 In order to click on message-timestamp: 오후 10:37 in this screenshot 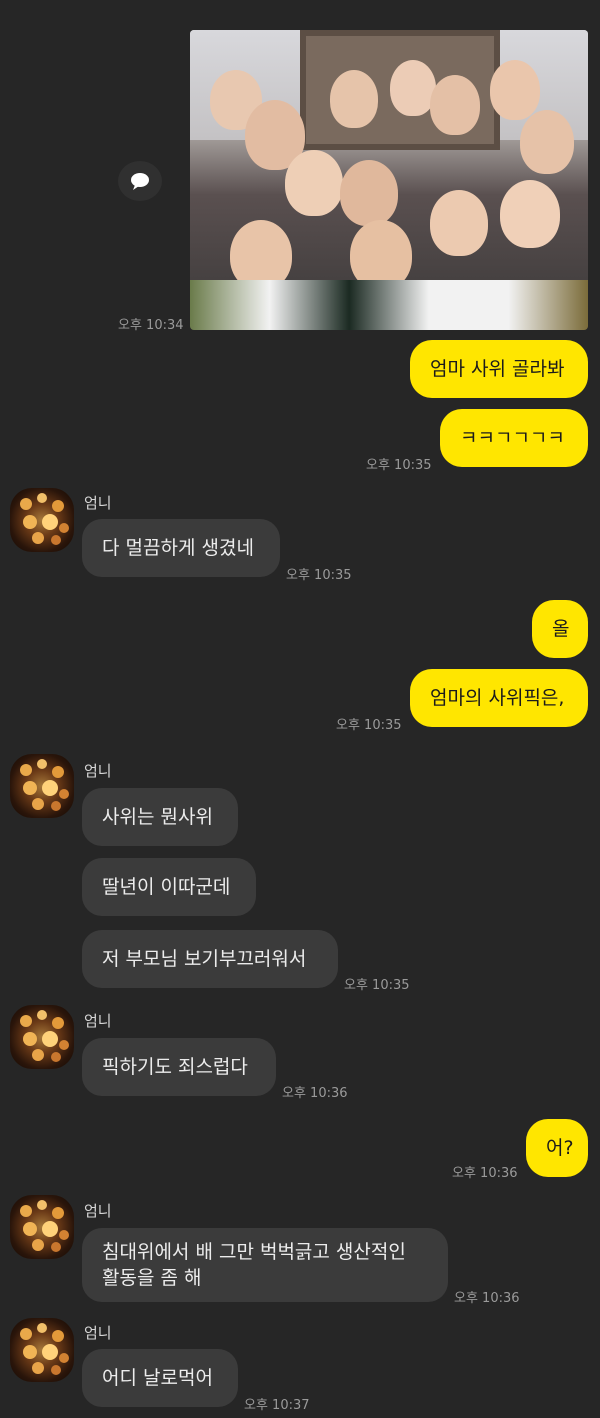, I will do `click(277, 1405)`.